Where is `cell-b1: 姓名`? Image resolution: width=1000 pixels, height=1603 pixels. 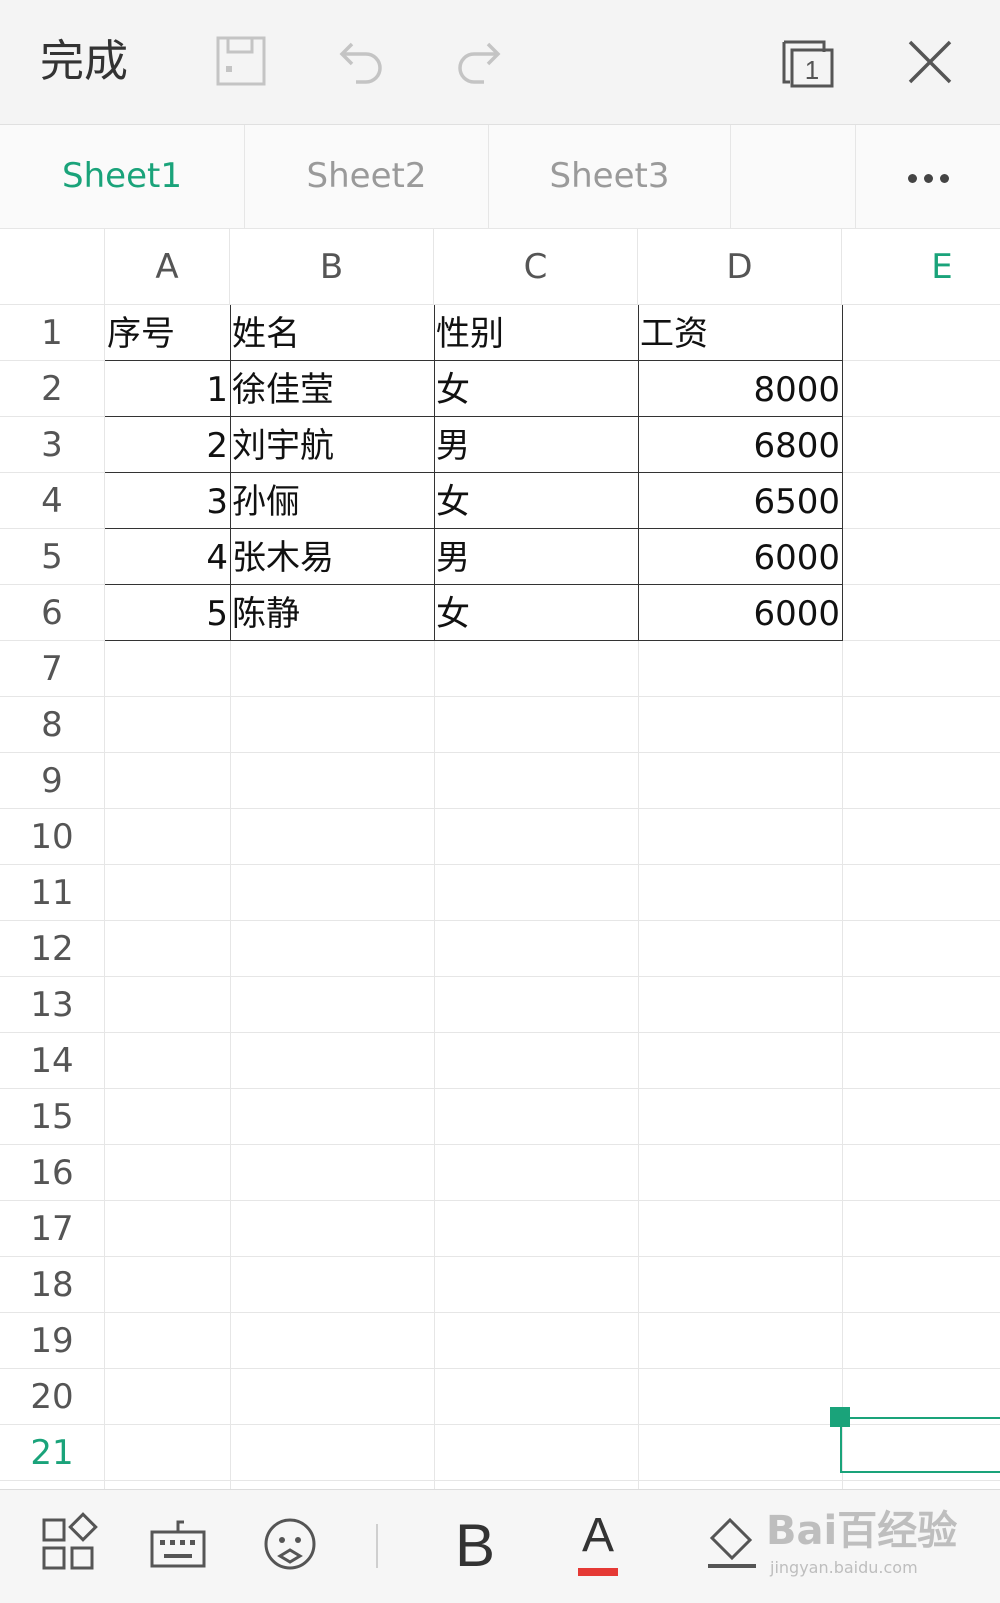 cell-b1: 姓名 is located at coordinates (332, 333).